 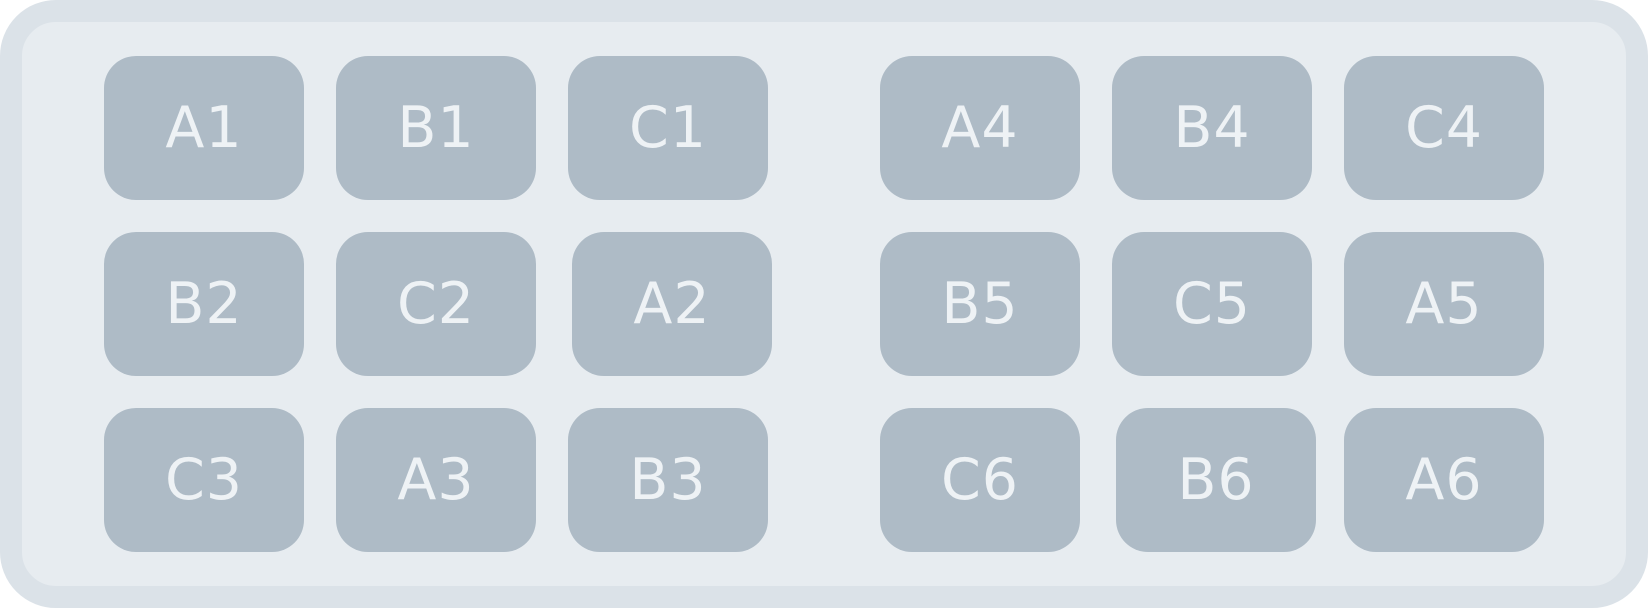 What do you see at coordinates (1216, 480) in the screenshot?
I see `tile-b6: B6` at bounding box center [1216, 480].